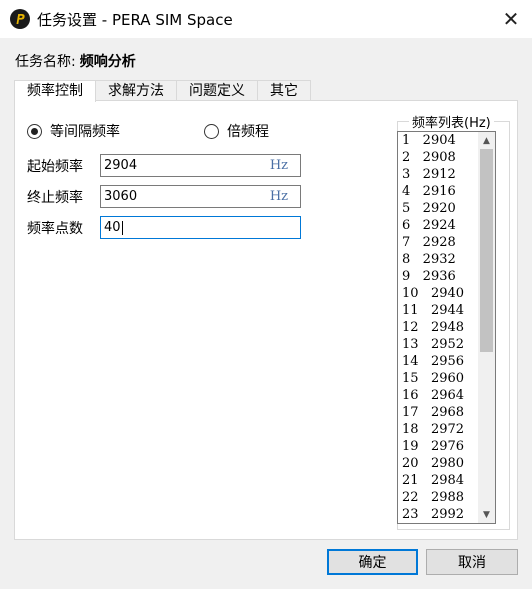 The width and height of the screenshot is (532, 589). Describe the element at coordinates (45, 62) in the screenshot. I see `task-name-label: 任务名称:` at that location.